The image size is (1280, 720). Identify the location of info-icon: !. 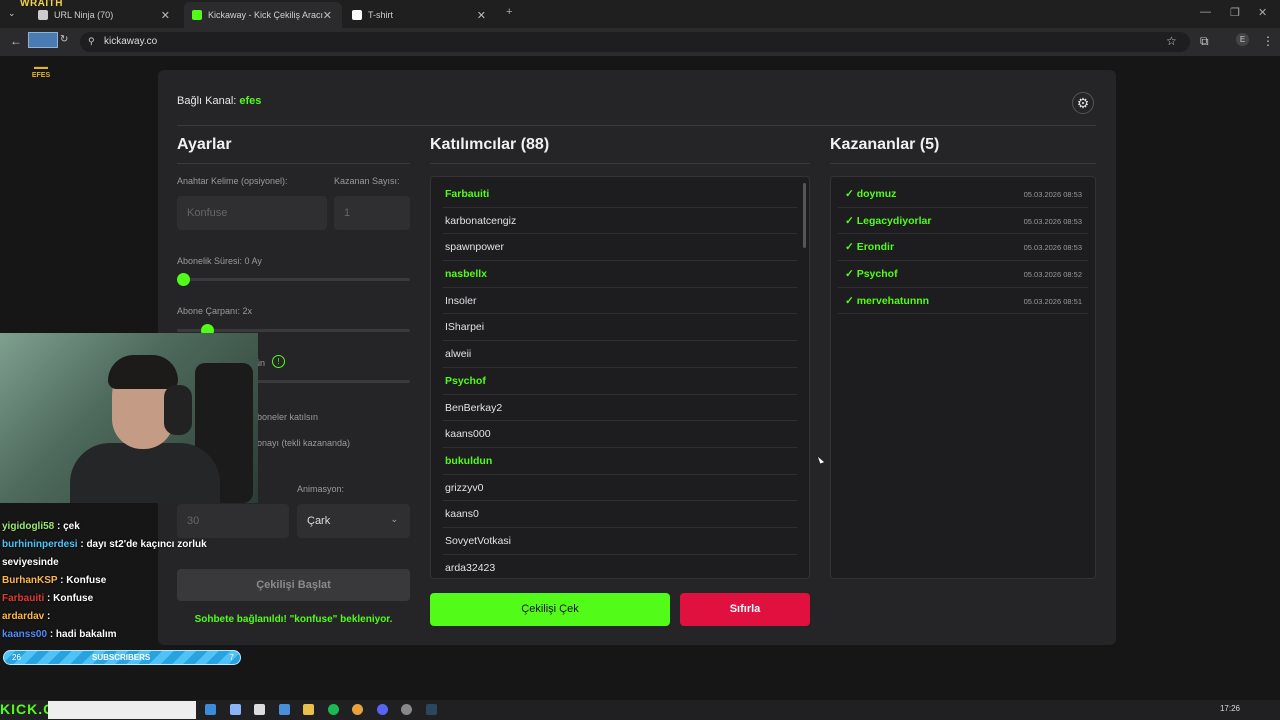
(278, 361).